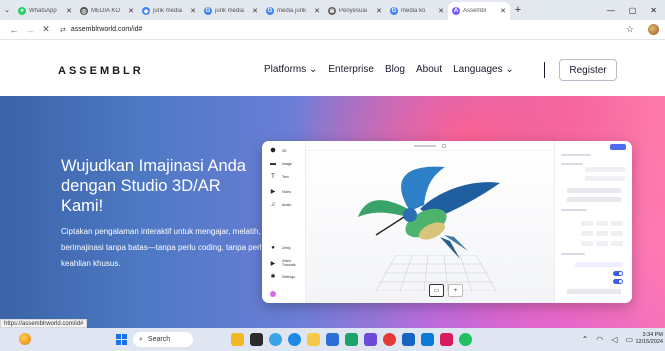  Describe the element at coordinates (30, 30) in the screenshot. I see `forward-icon: →` at that location.